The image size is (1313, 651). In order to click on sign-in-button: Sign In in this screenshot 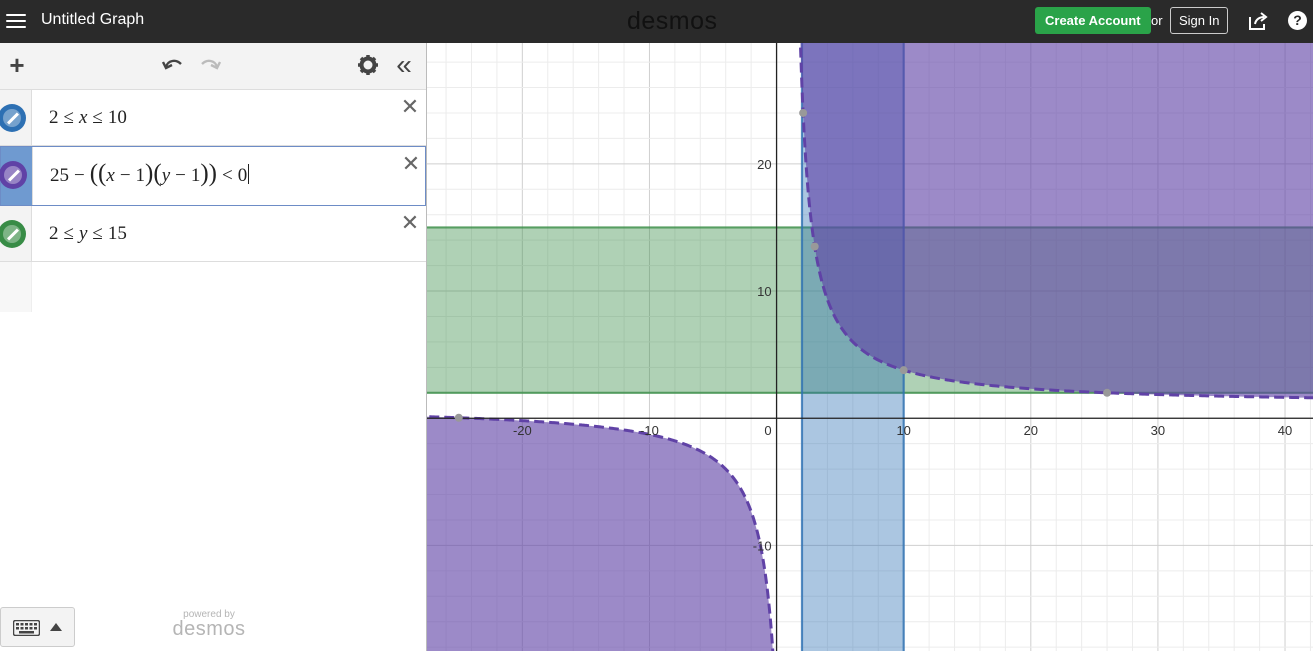, I will do `click(1199, 20)`.